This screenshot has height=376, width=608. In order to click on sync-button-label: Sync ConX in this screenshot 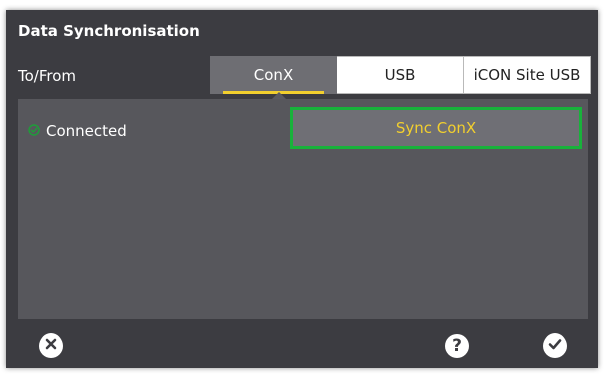, I will do `click(436, 128)`.